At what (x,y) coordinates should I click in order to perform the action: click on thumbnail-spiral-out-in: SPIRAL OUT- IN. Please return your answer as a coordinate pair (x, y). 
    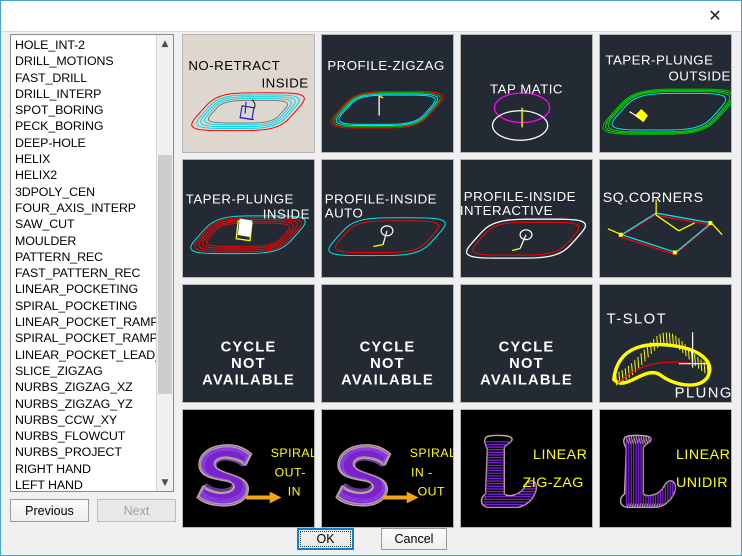
    Looking at the image, I should click on (248, 468).